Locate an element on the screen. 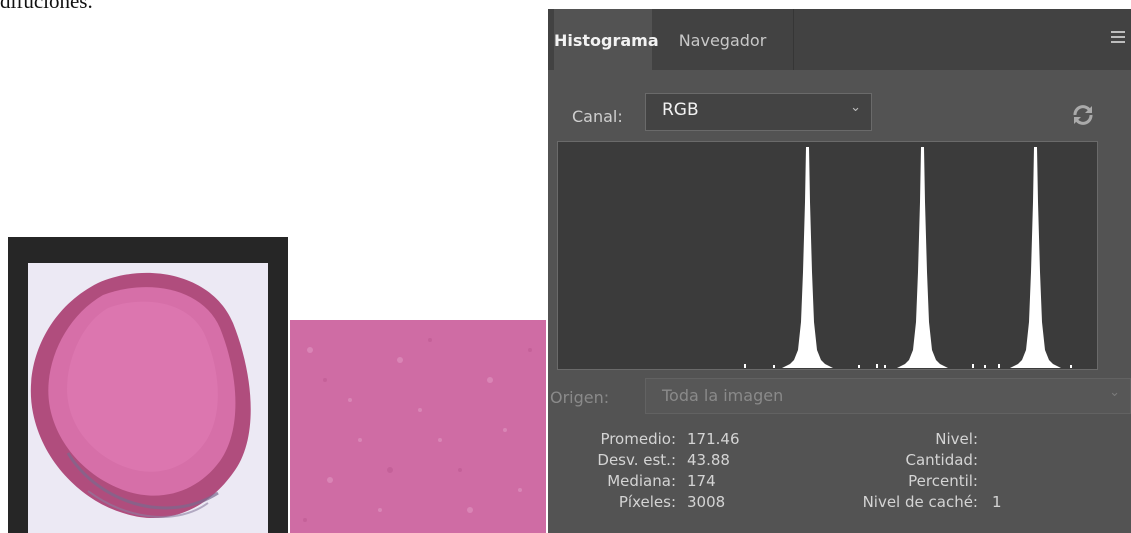 Image resolution: width=1131 pixels, height=533 pixels. tab-navigator: Navegador is located at coordinates (723, 39).